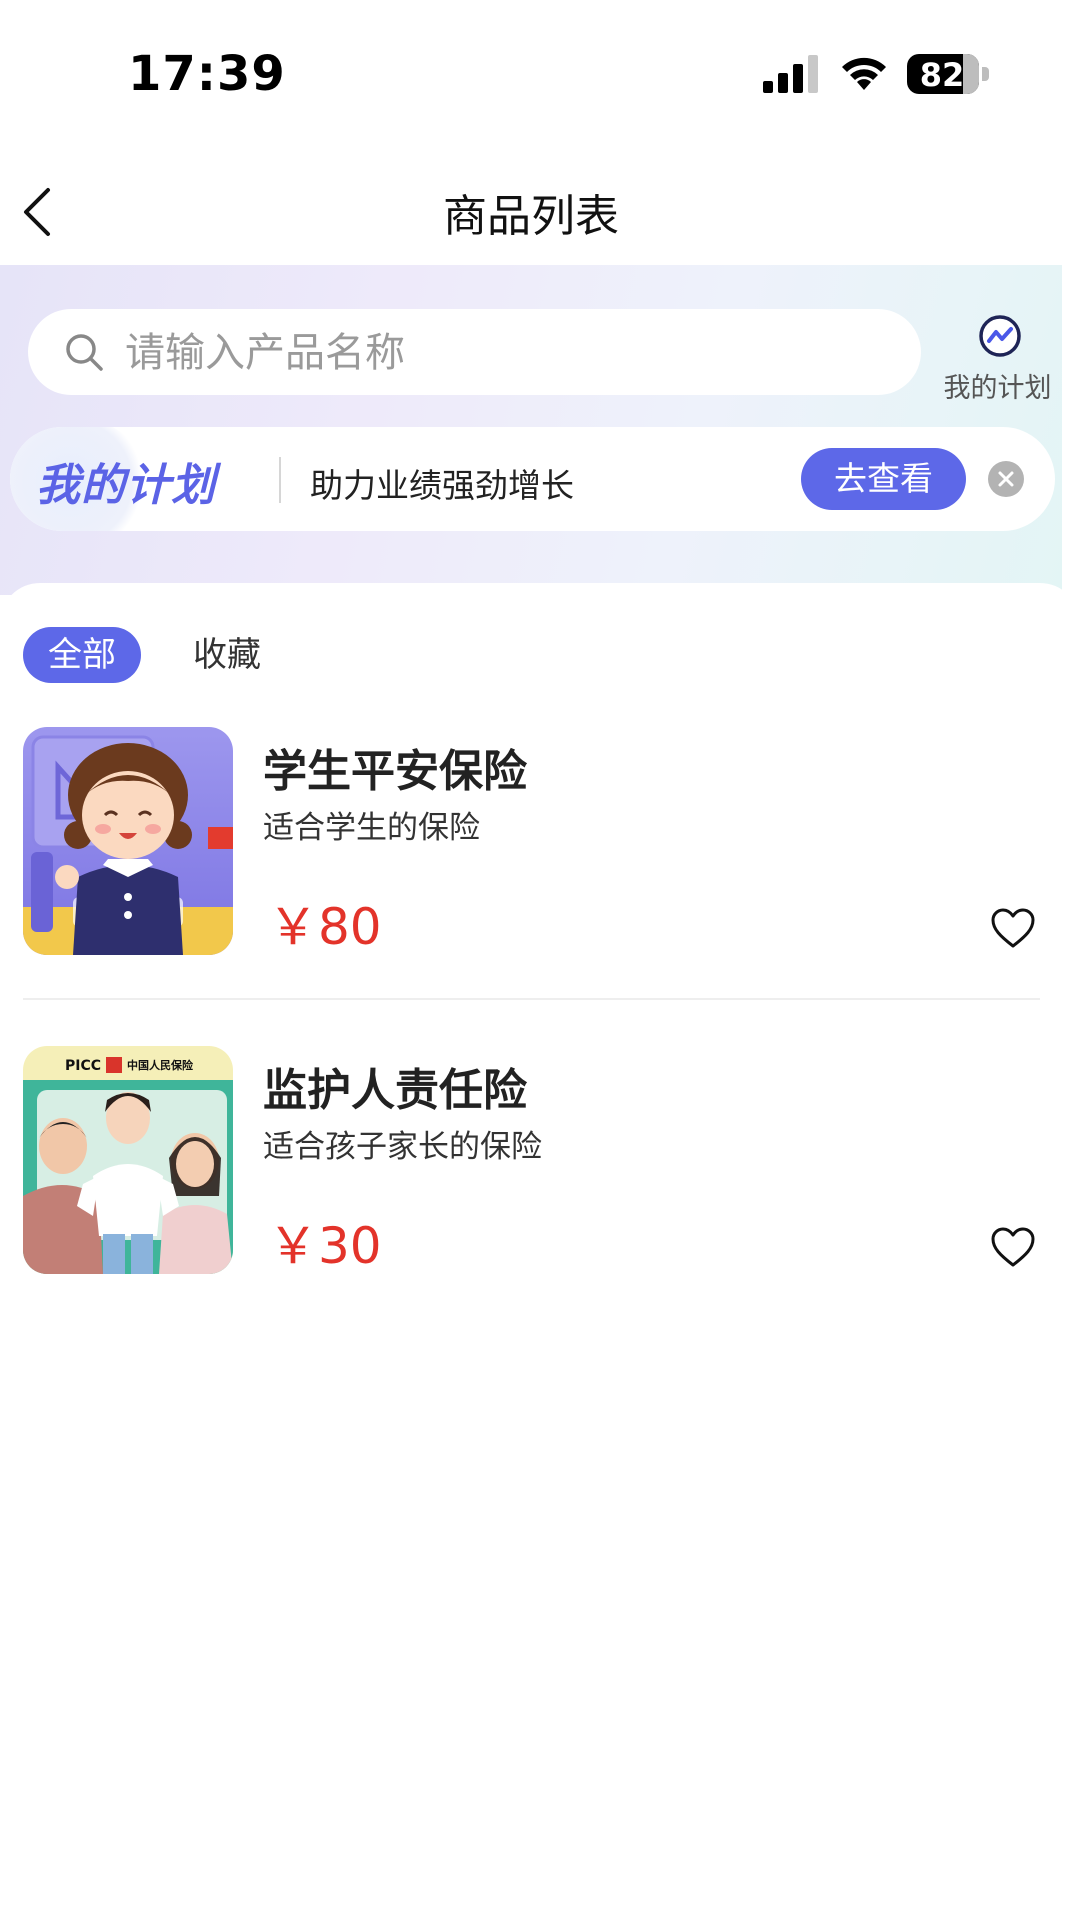  I want to click on product-item: 学生平安保险 适合学生的保险 ￥80, so click(540, 842).